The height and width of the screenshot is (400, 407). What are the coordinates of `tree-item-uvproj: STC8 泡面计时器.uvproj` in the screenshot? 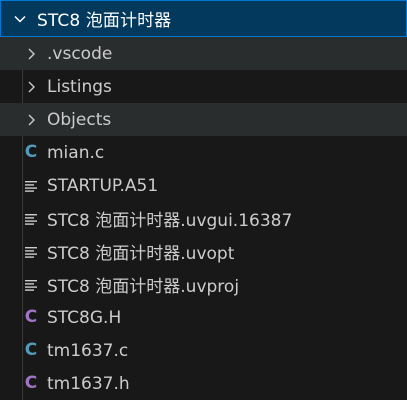 It's located at (203, 284).